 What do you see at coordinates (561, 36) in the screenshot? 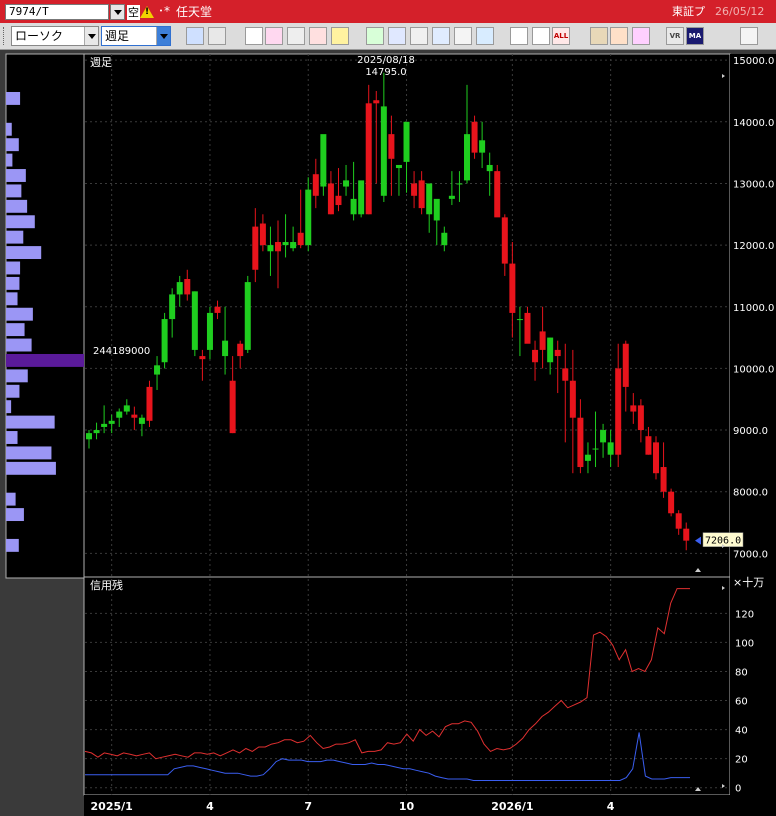
I see `toolbar-all-button: ALL` at bounding box center [561, 36].